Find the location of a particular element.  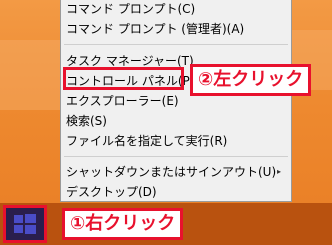

menu-item-explorer: エクスプローラー(E) is located at coordinates (122, 101).